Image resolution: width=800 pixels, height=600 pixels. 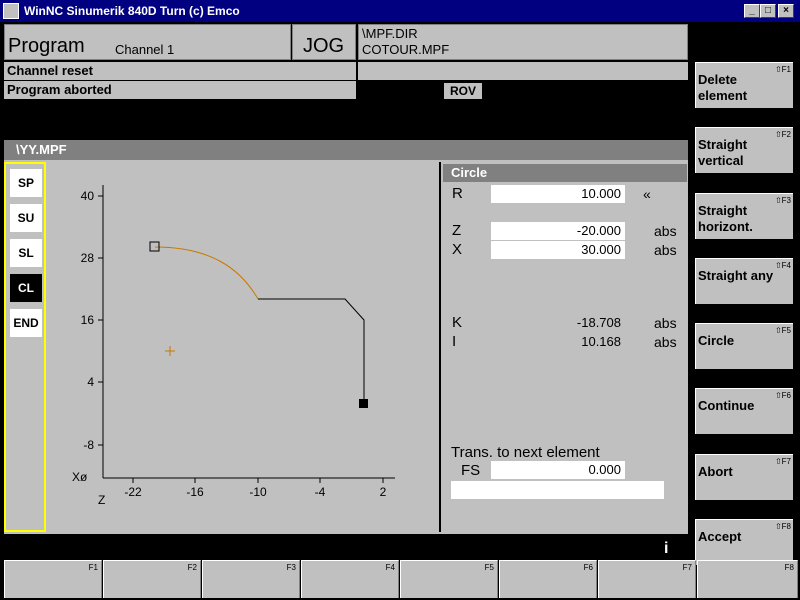 I want to click on info-icon: i, so click(x=666, y=549).